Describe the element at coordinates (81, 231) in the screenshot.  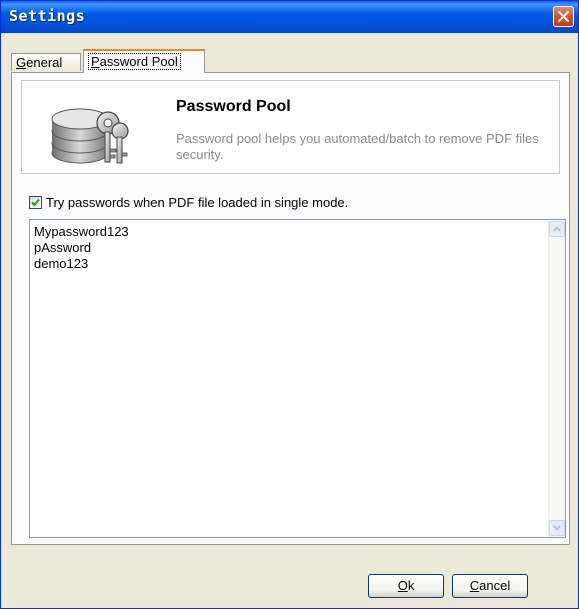
I see `password-line: Mypassword123` at that location.